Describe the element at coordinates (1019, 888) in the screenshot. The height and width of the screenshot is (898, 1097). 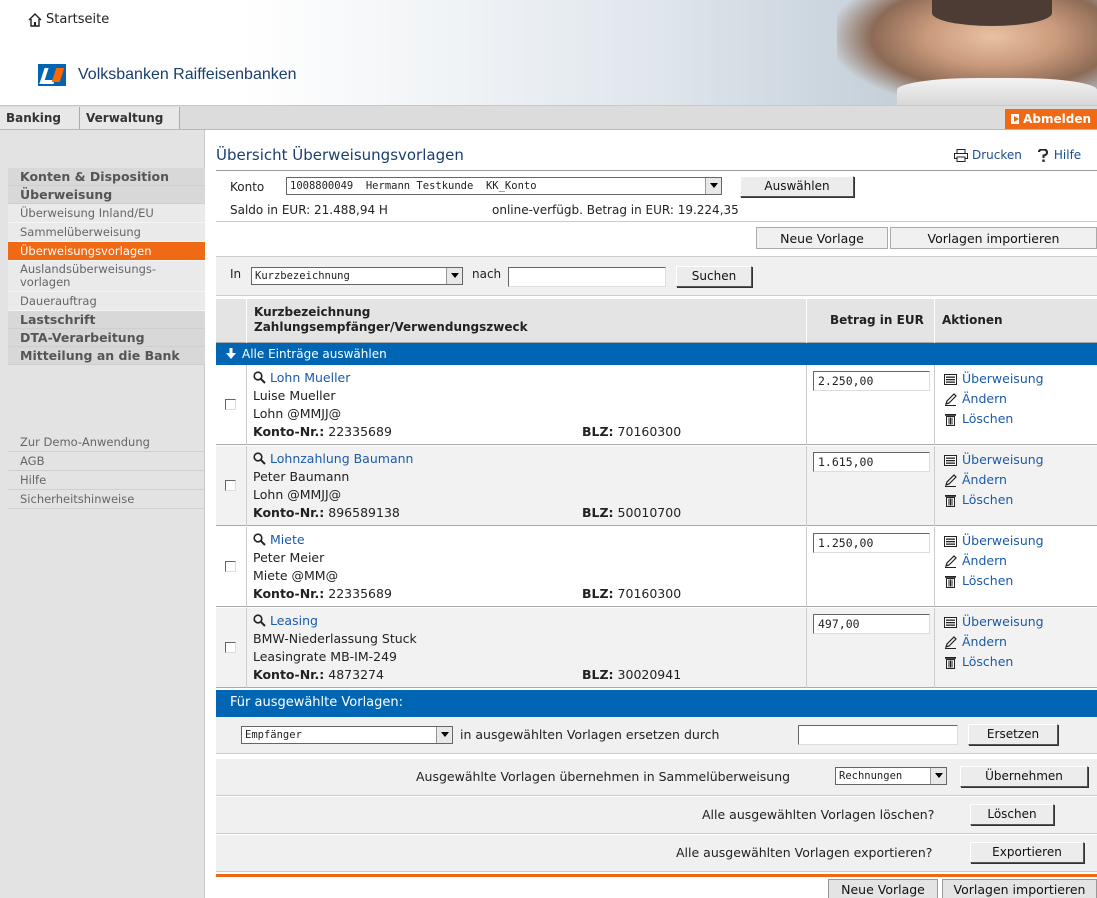
I see `bottom-import-templates-button: Vorlagen importieren` at that location.